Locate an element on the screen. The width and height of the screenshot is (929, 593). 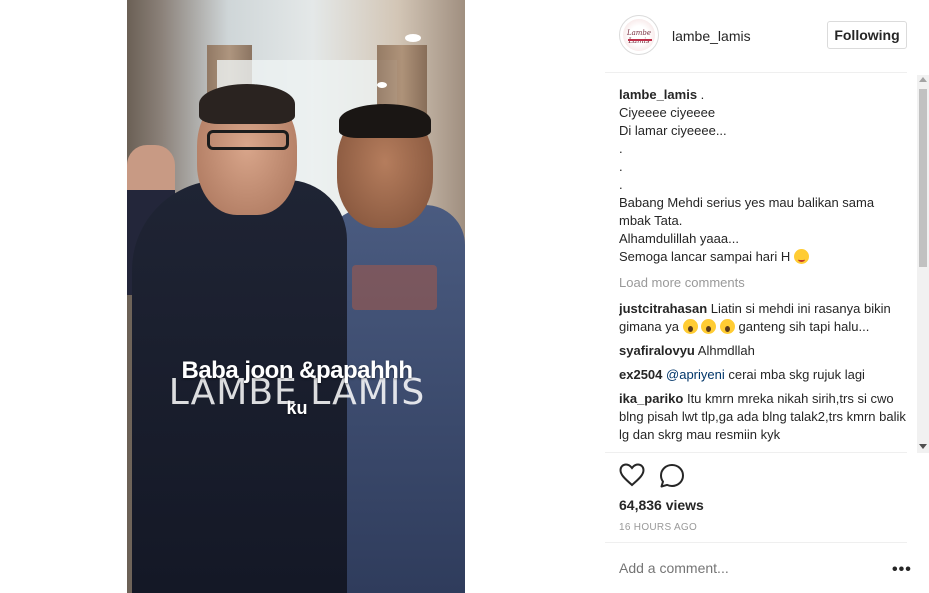
caption-line: Semoga lancar sampai hari H is located at coordinates (764, 257).